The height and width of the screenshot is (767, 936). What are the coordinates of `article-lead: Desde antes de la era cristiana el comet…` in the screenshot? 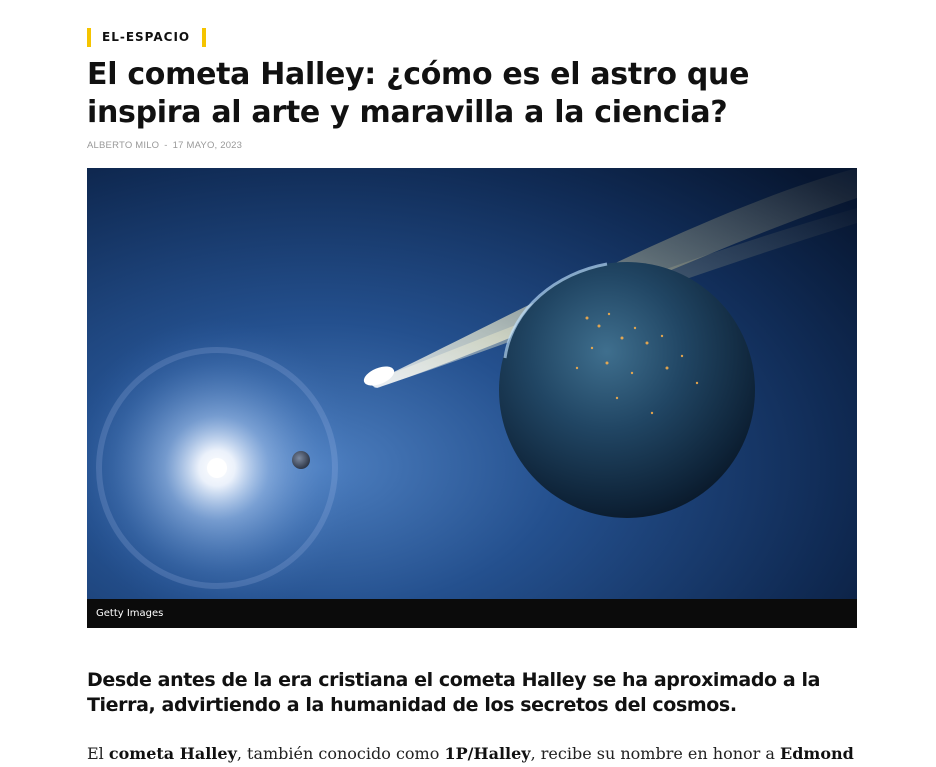 It's located at (454, 692).